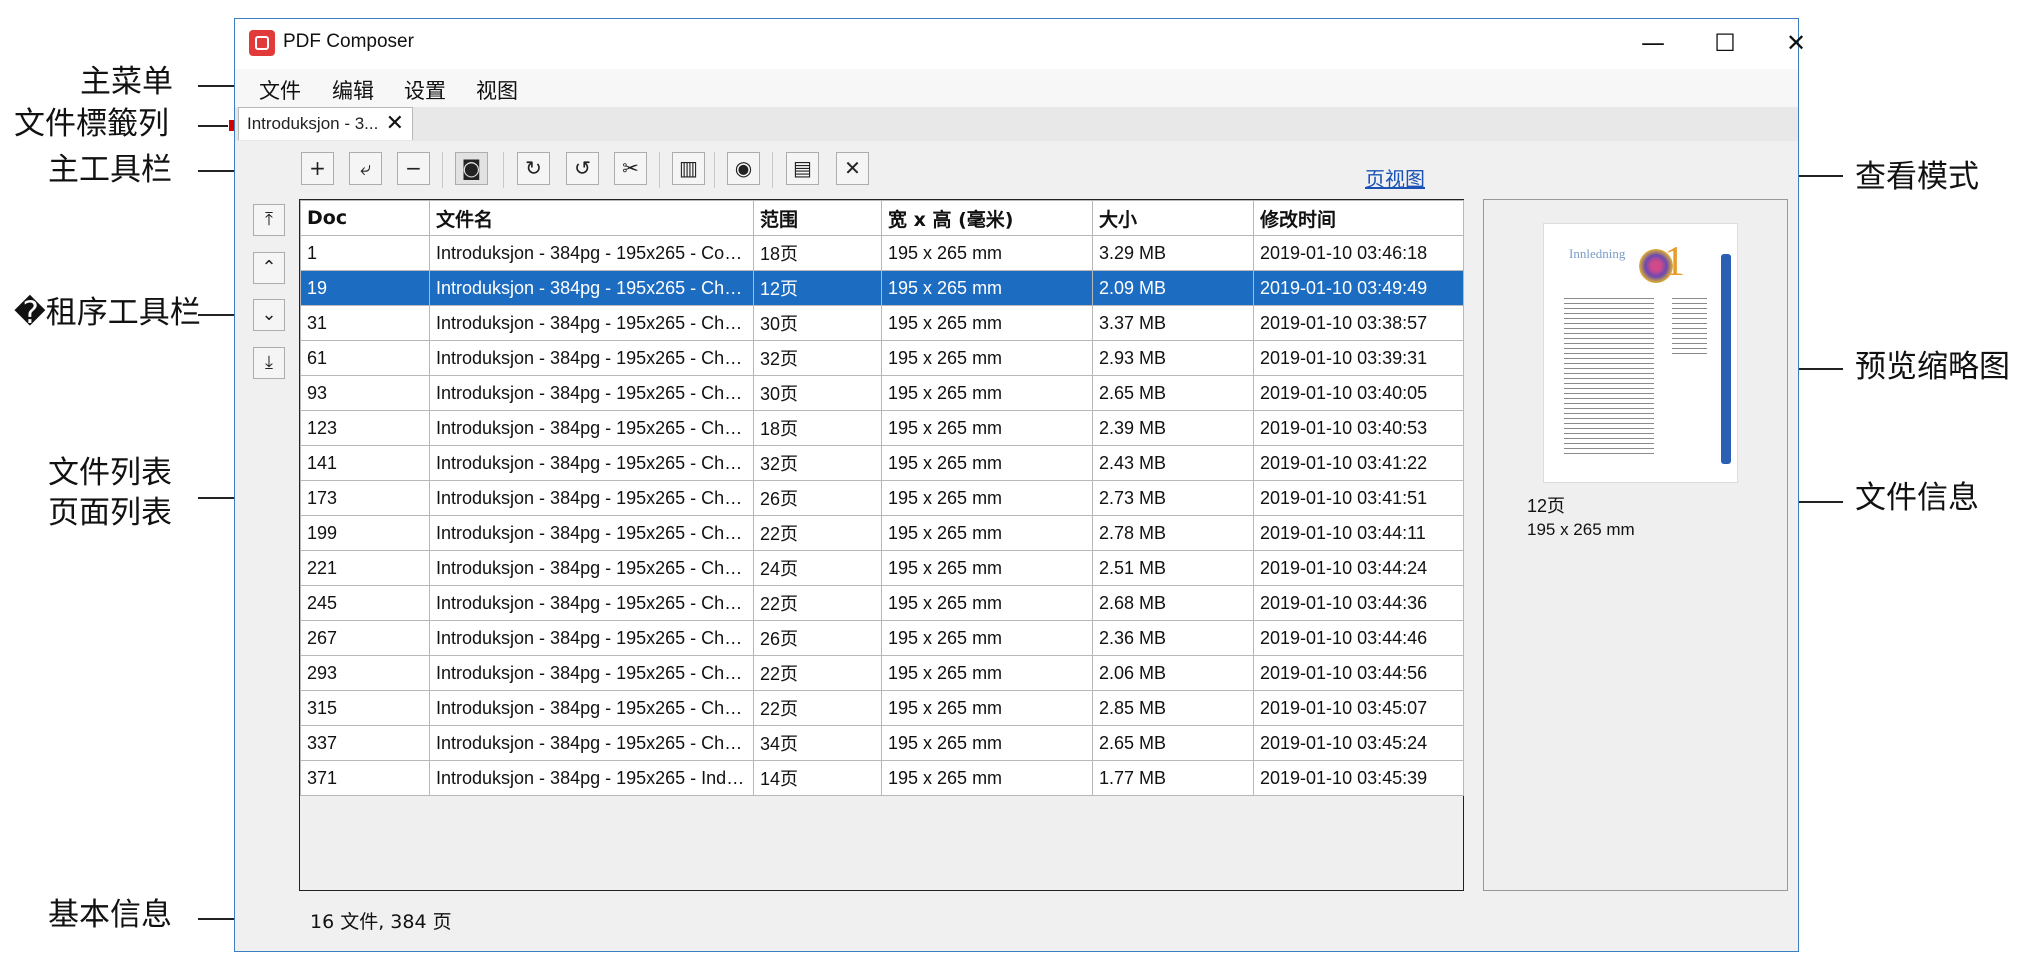 This screenshot has width=2029, height=966. Describe the element at coordinates (1173, 218) in the screenshot. I see `column-header: 大小` at that location.